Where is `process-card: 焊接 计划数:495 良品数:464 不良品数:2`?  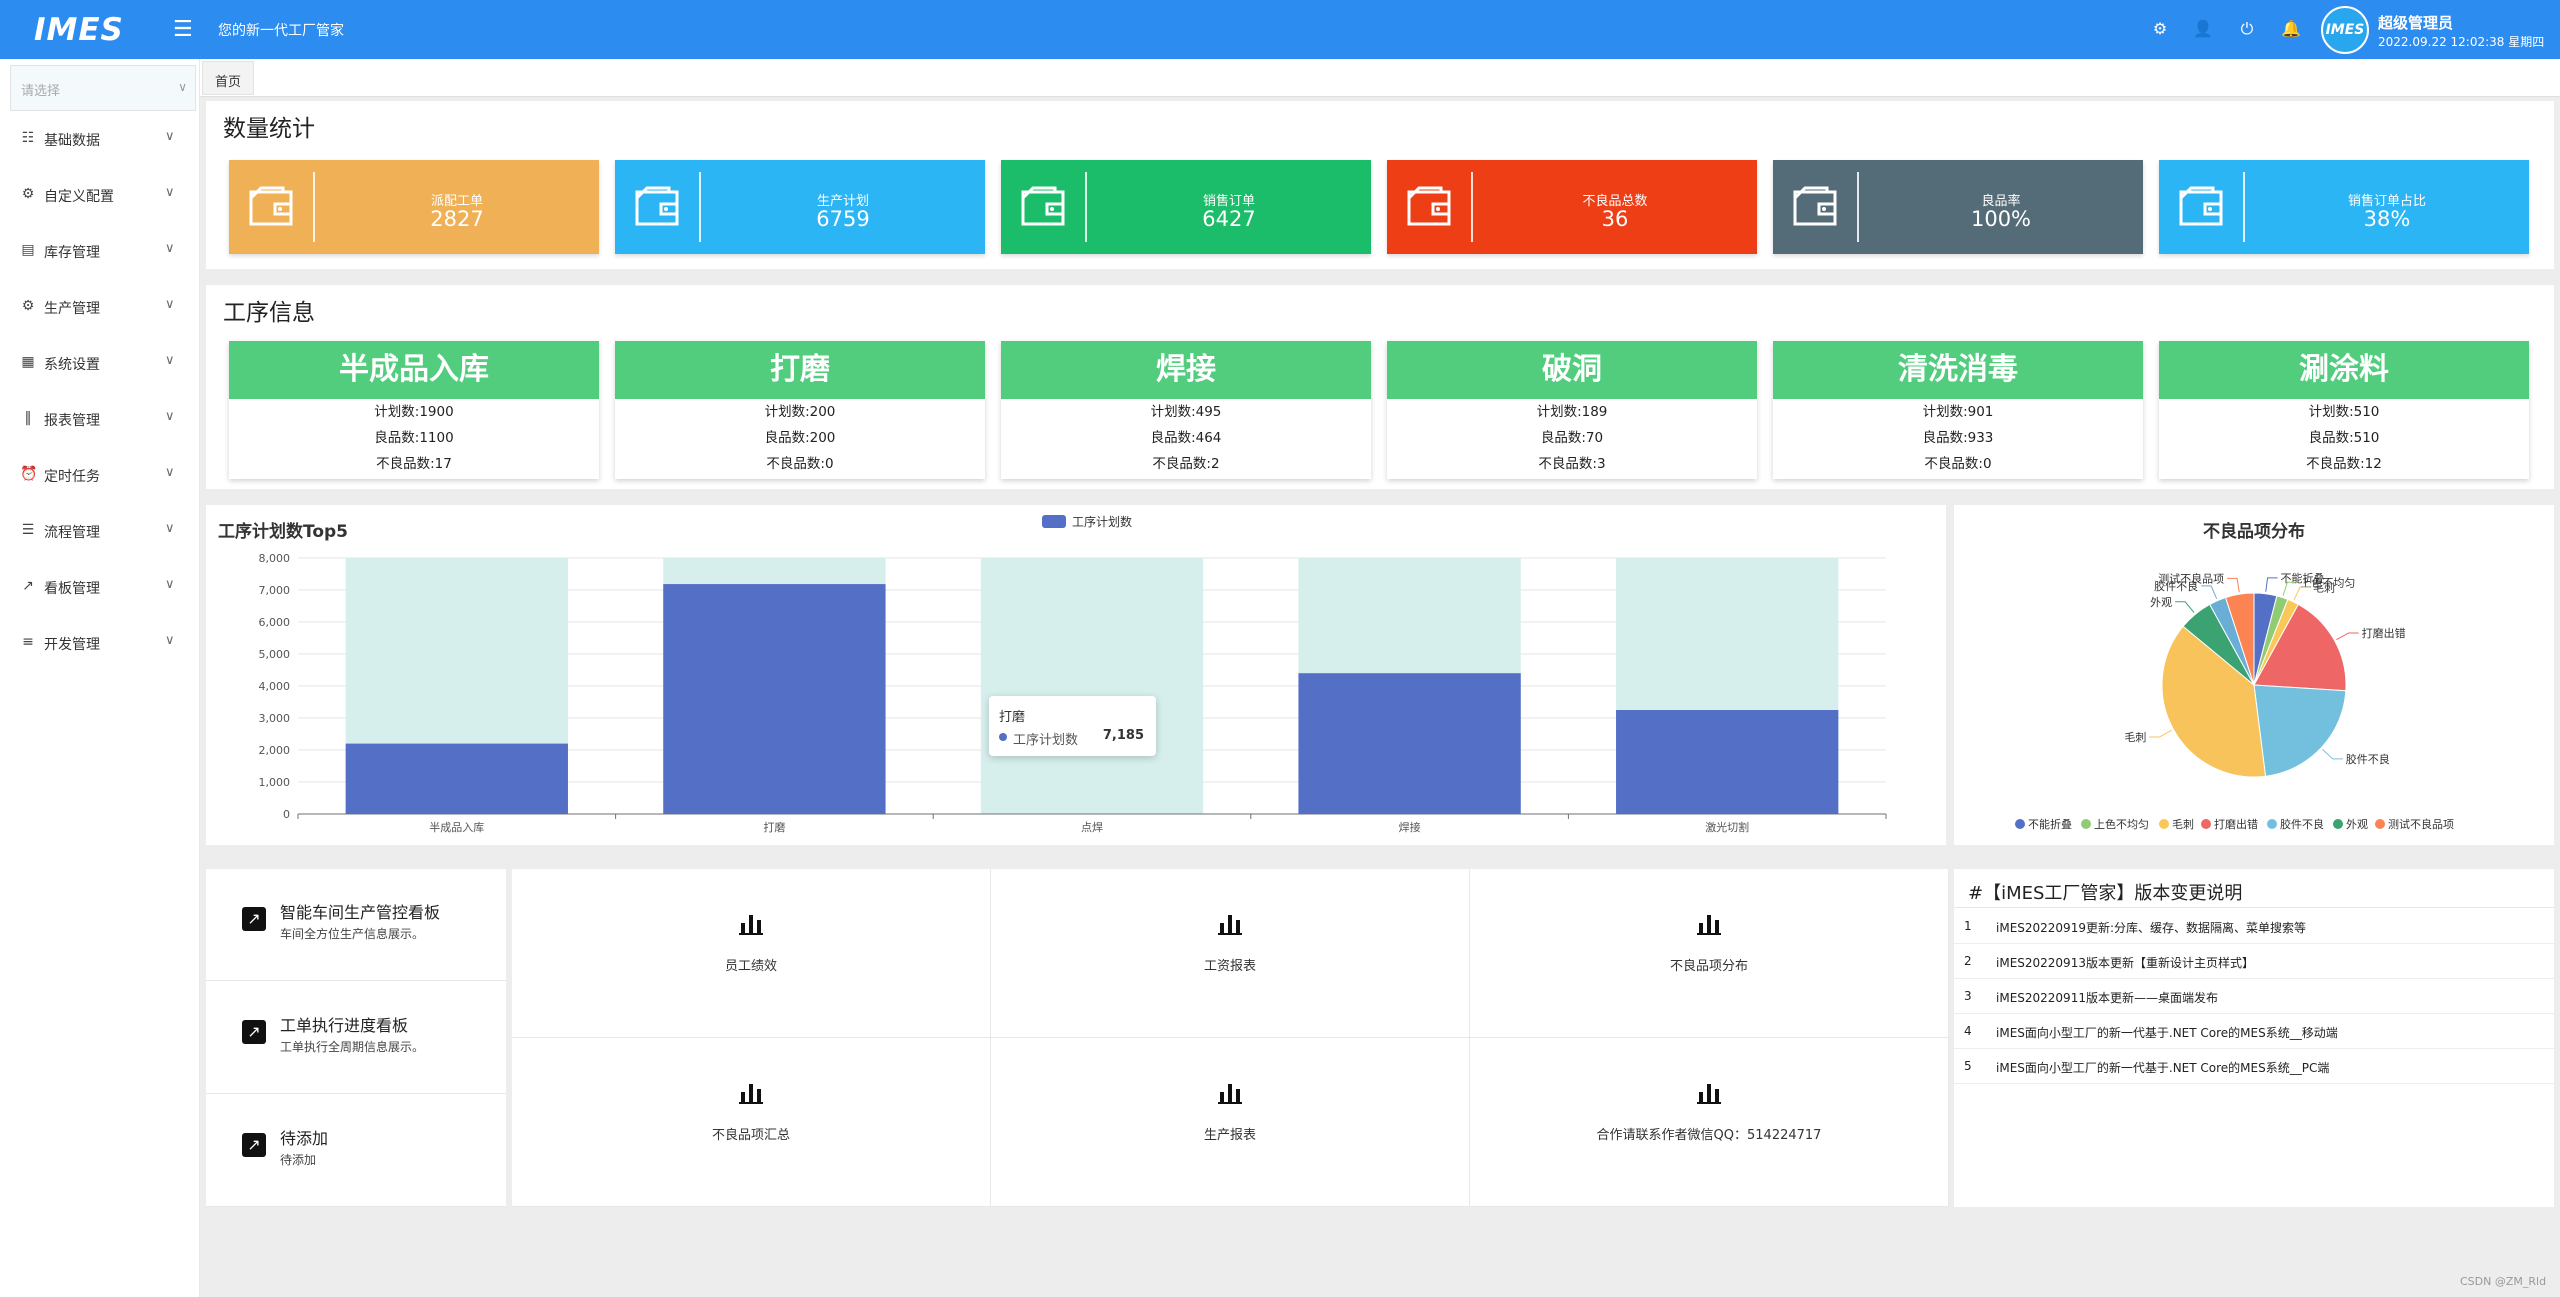
process-card: 焊接 计划数:495 良品数:464 不良品数:2 is located at coordinates (1186, 410).